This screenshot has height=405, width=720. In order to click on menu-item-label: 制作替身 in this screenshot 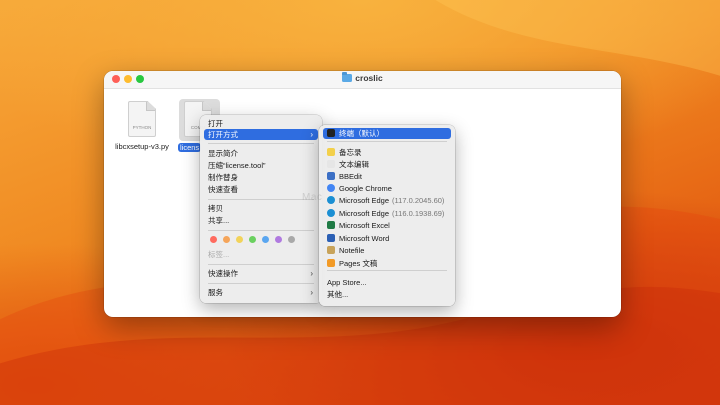, I will do `click(223, 177)`.